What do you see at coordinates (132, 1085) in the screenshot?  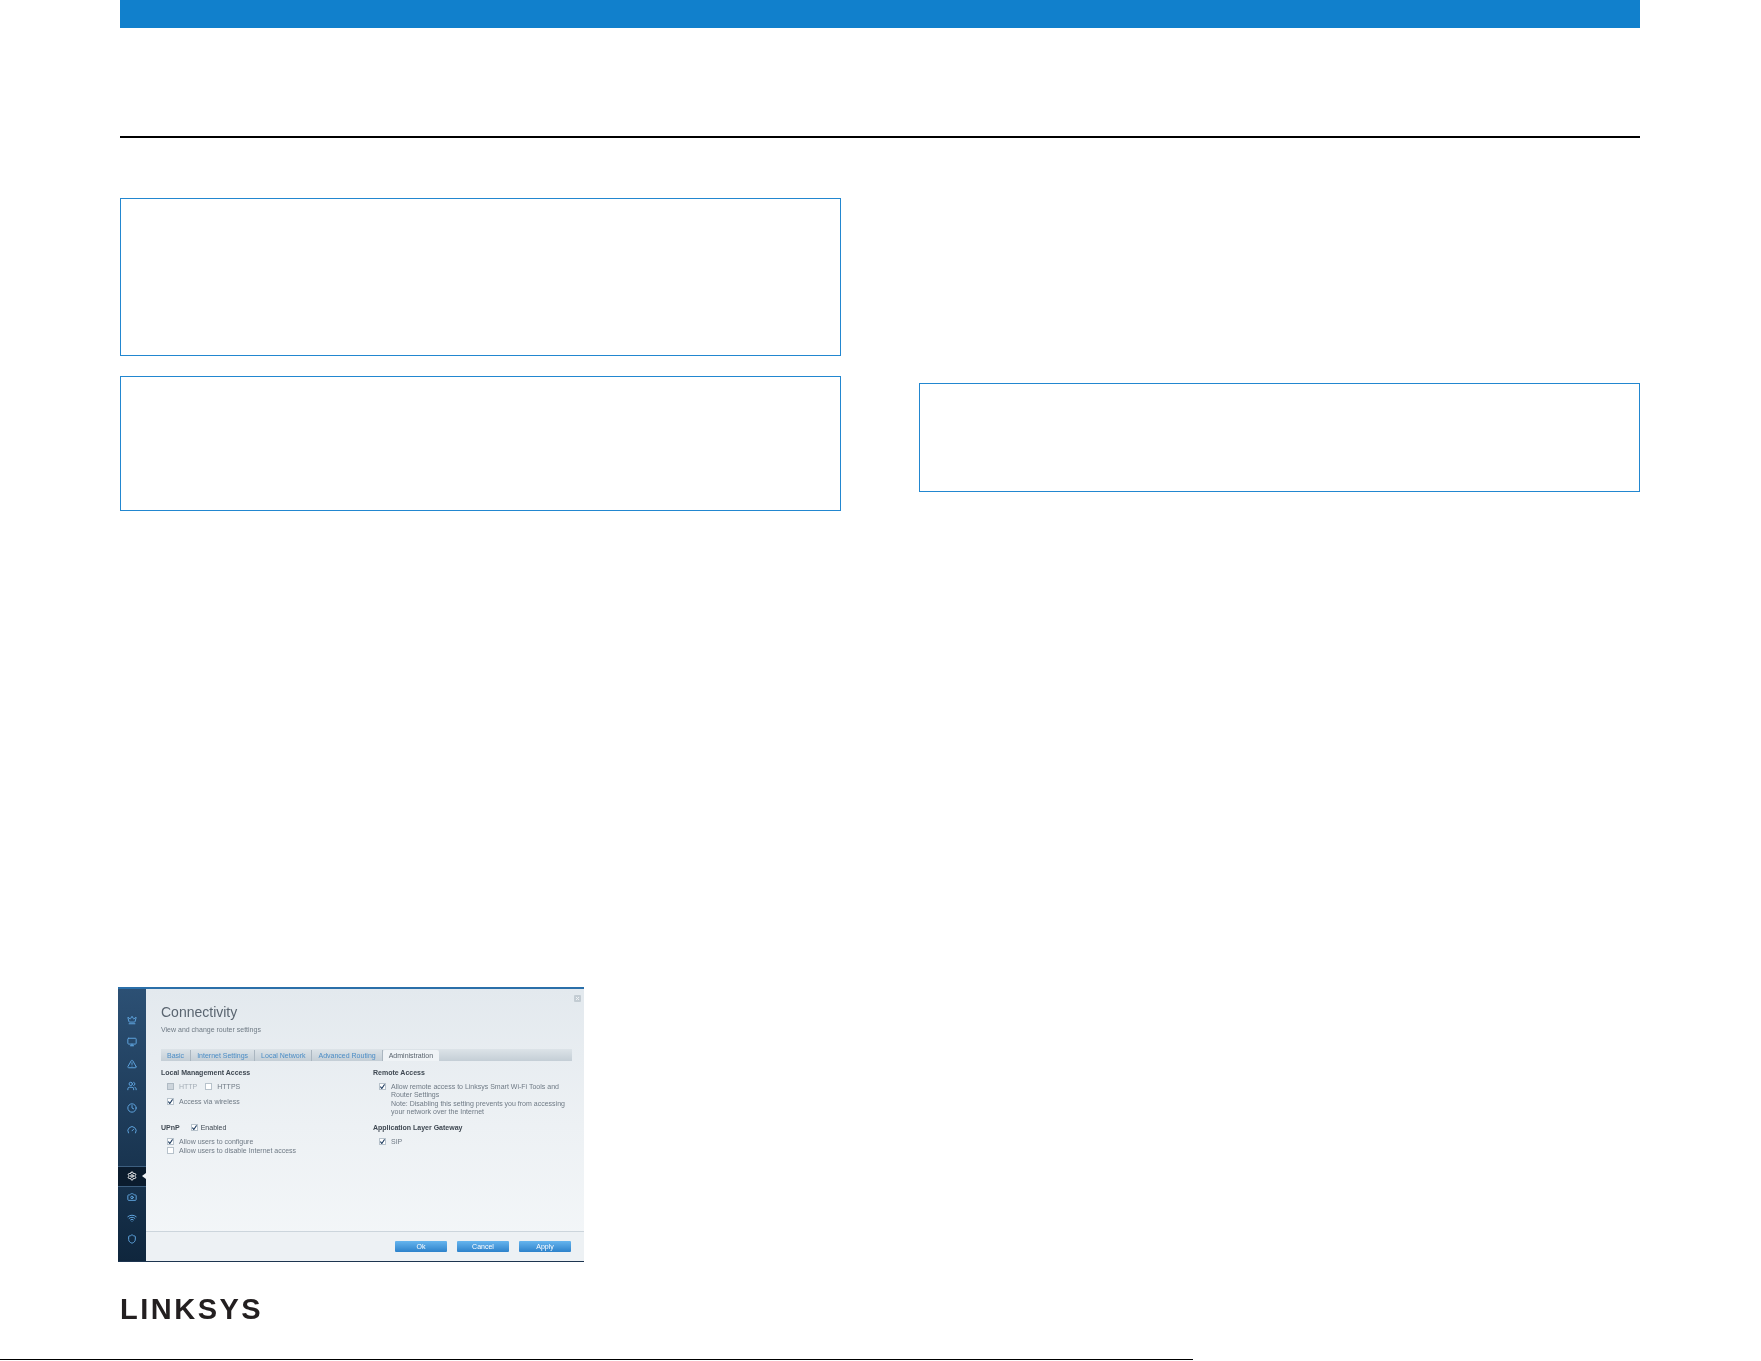 I see `people-icon` at bounding box center [132, 1085].